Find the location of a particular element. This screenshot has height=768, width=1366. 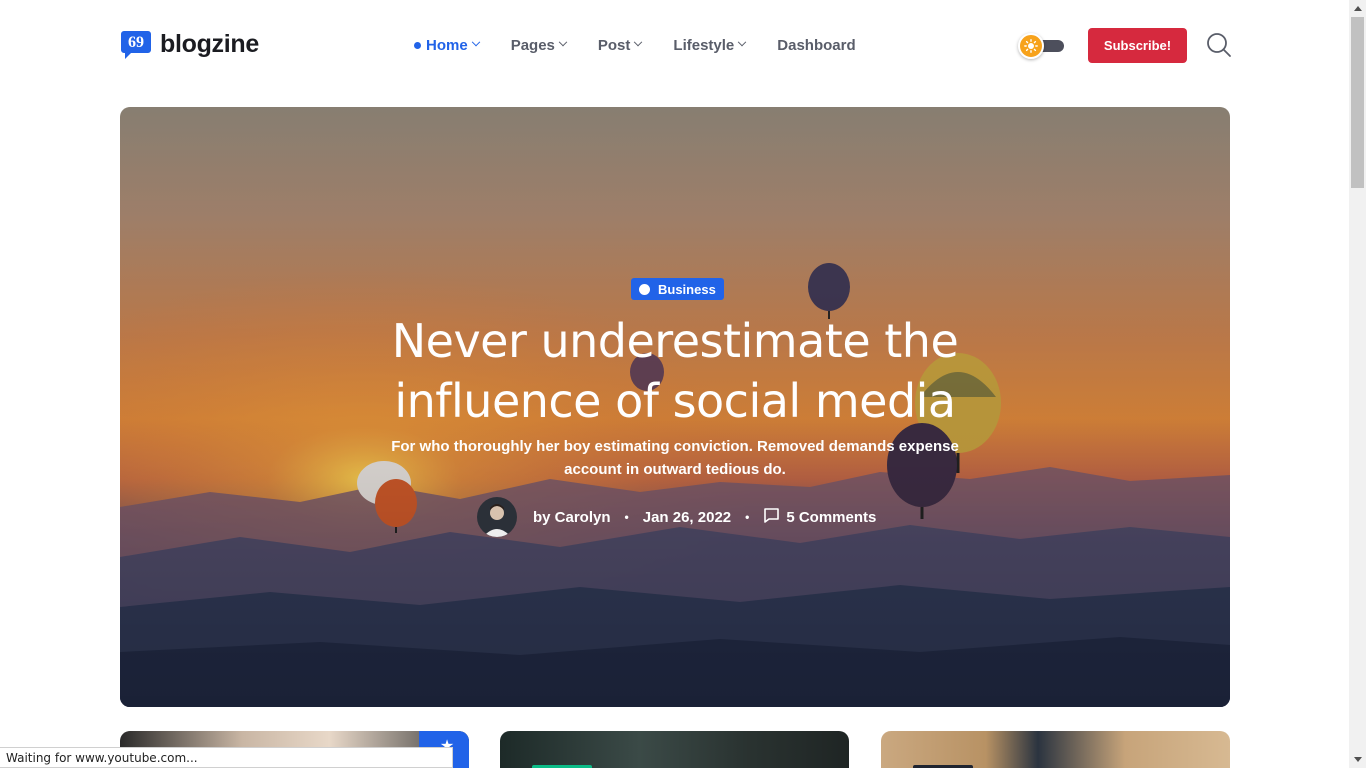

svg-text: 69 is located at coordinates (136, 42).